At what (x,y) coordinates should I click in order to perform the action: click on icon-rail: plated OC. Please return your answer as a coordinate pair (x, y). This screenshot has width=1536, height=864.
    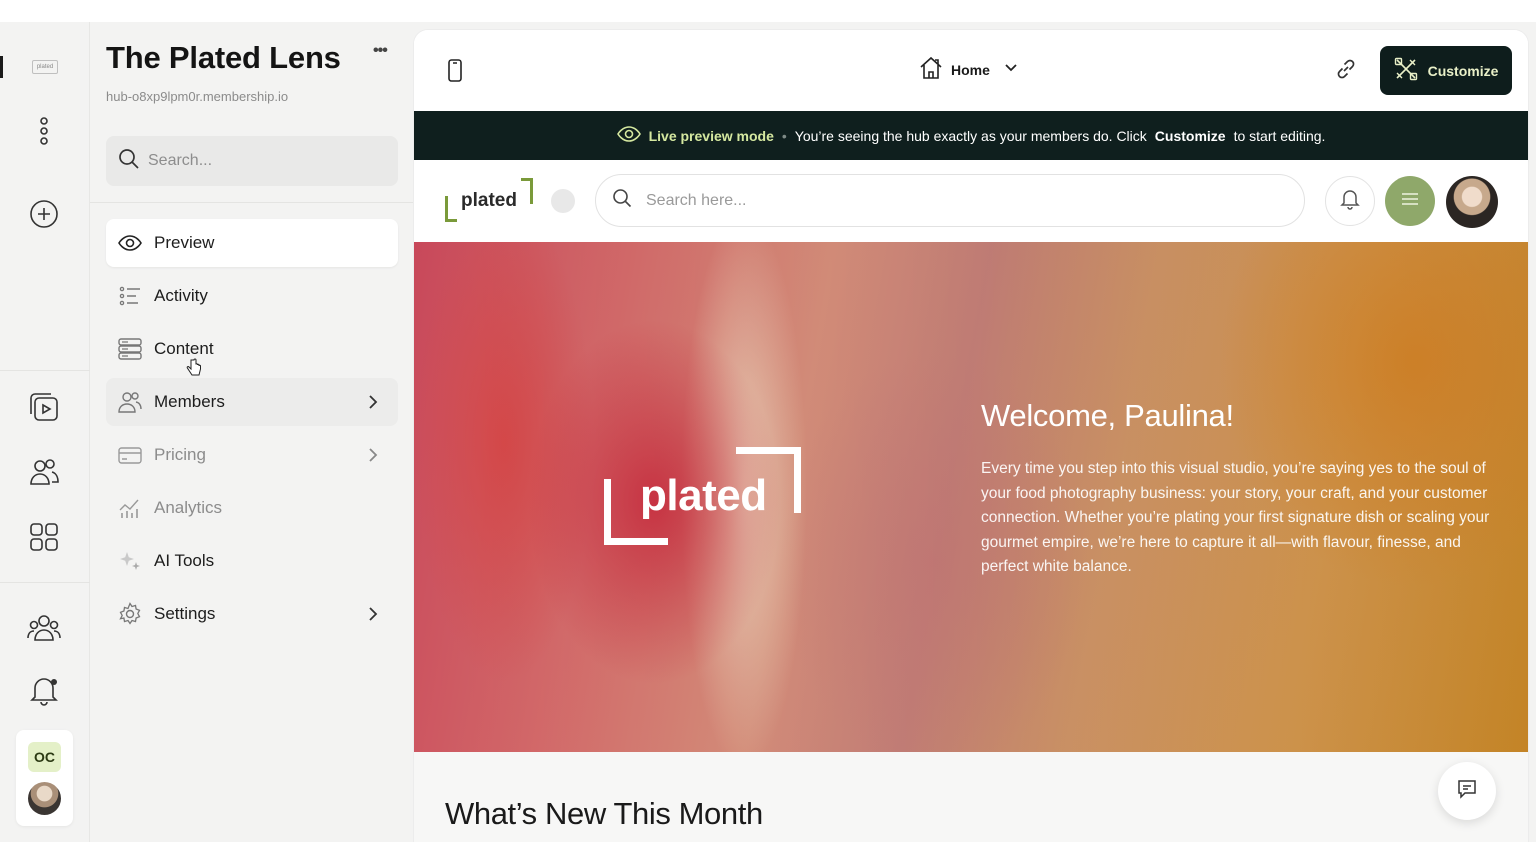
    Looking at the image, I should click on (45, 432).